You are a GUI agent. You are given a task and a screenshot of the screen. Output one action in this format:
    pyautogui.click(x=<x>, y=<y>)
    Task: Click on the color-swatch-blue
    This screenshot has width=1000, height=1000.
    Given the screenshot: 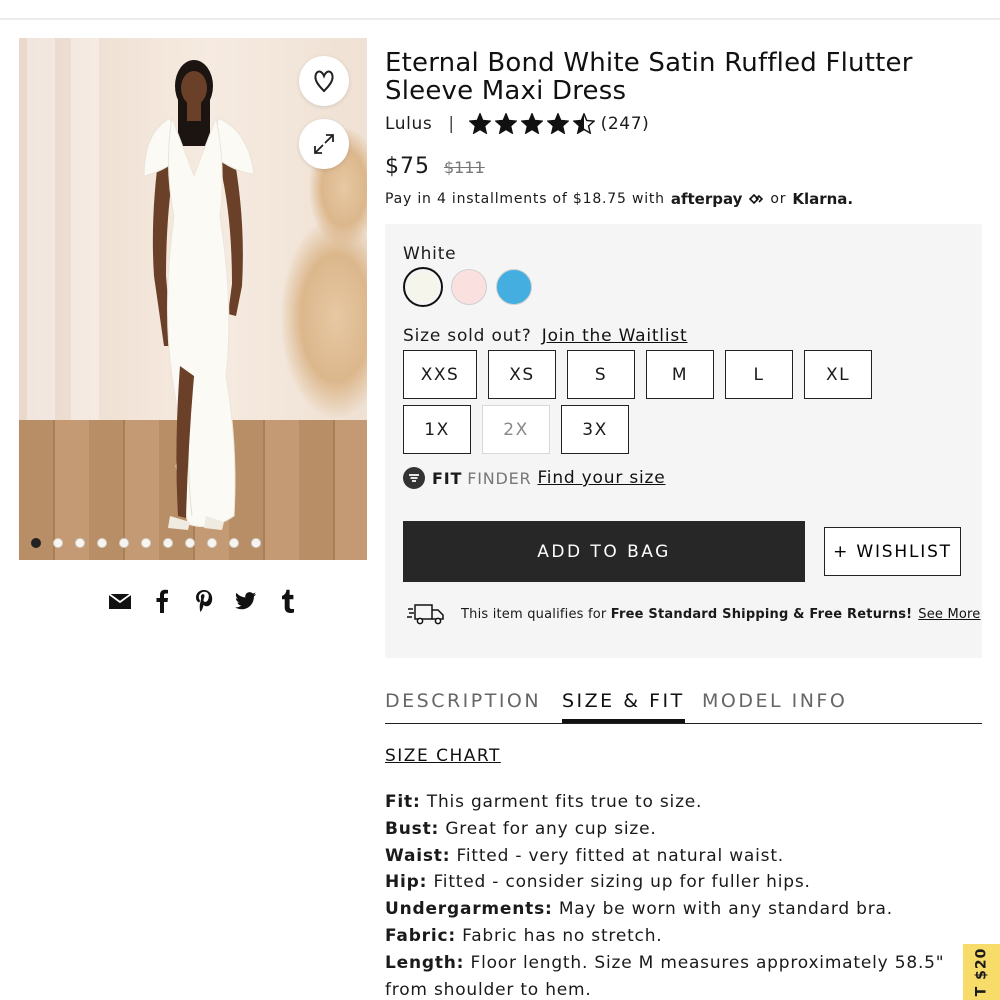 What is the action you would take?
    pyautogui.click(x=514, y=287)
    